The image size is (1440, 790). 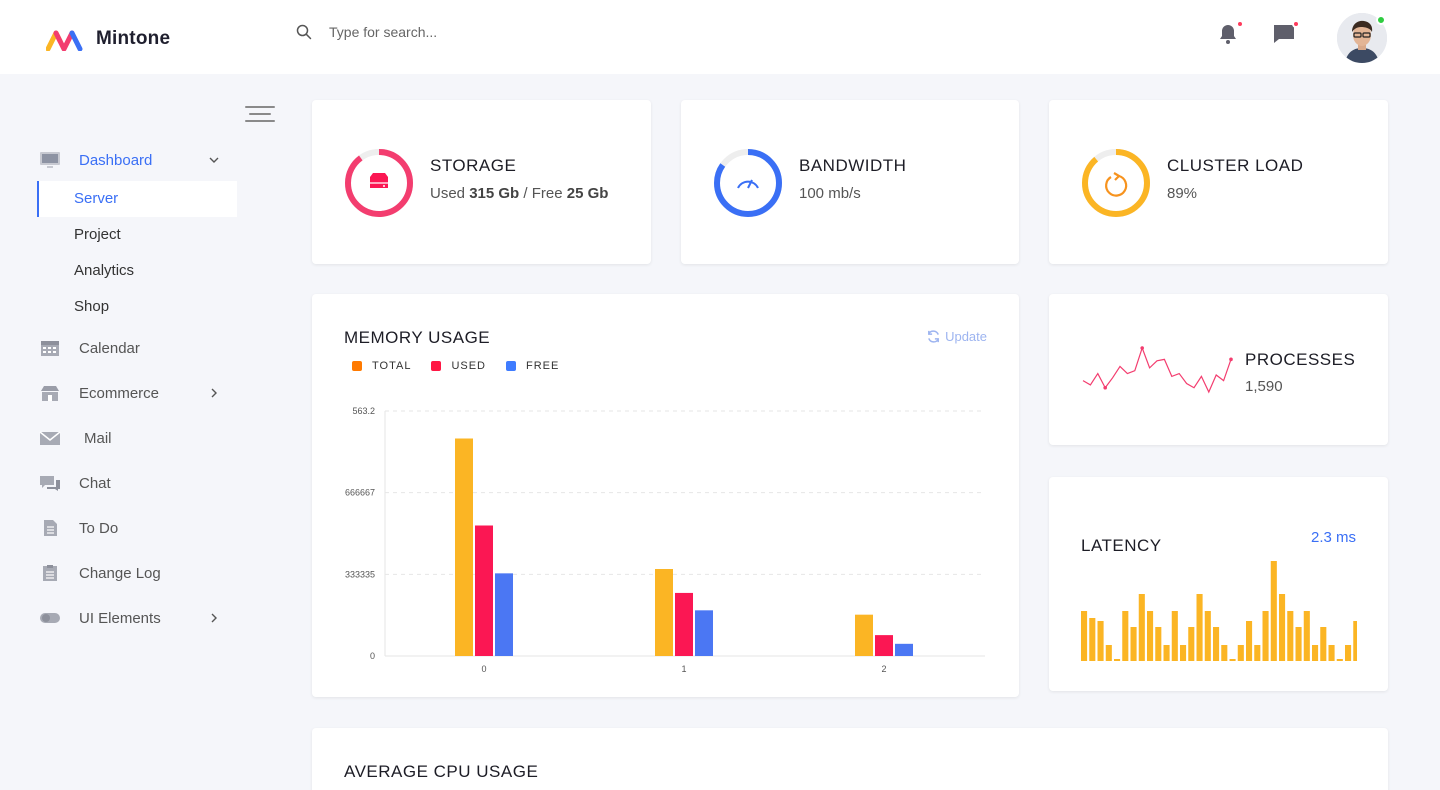 What do you see at coordinates (1286, 34) in the screenshot?
I see `messages-button` at bounding box center [1286, 34].